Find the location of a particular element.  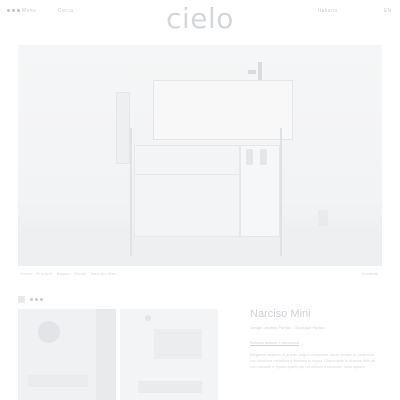

wall-panel is located at coordinates (106, 354).